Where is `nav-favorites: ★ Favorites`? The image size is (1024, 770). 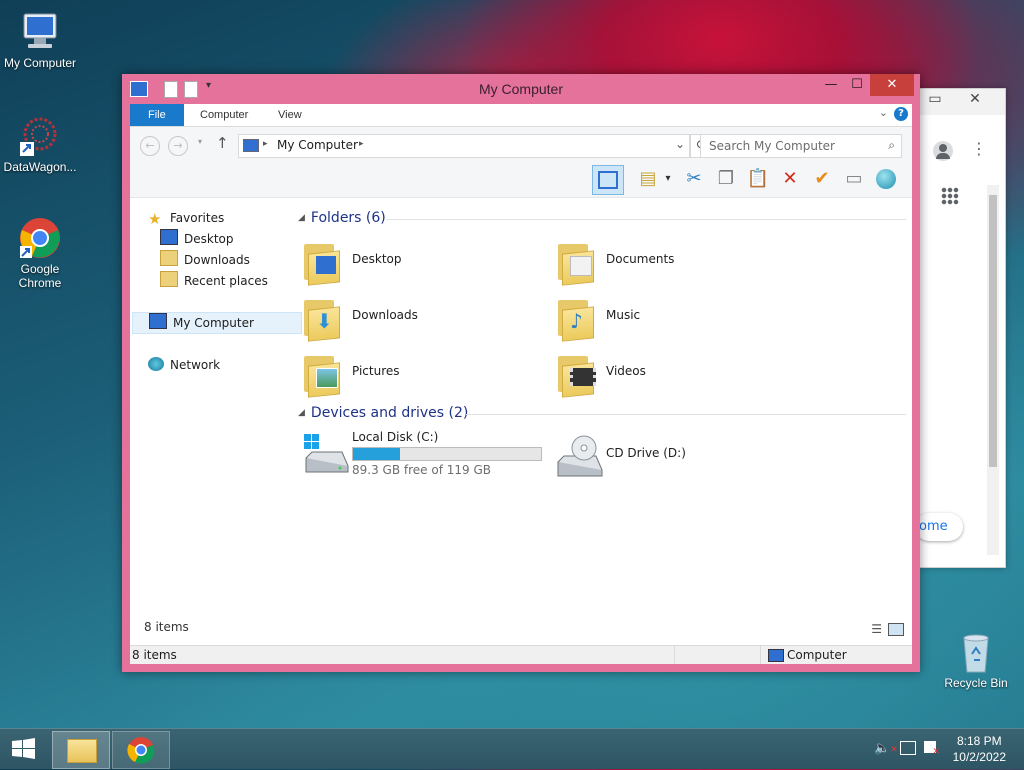
nav-favorites: ★ Favorites is located at coordinates (186, 218).